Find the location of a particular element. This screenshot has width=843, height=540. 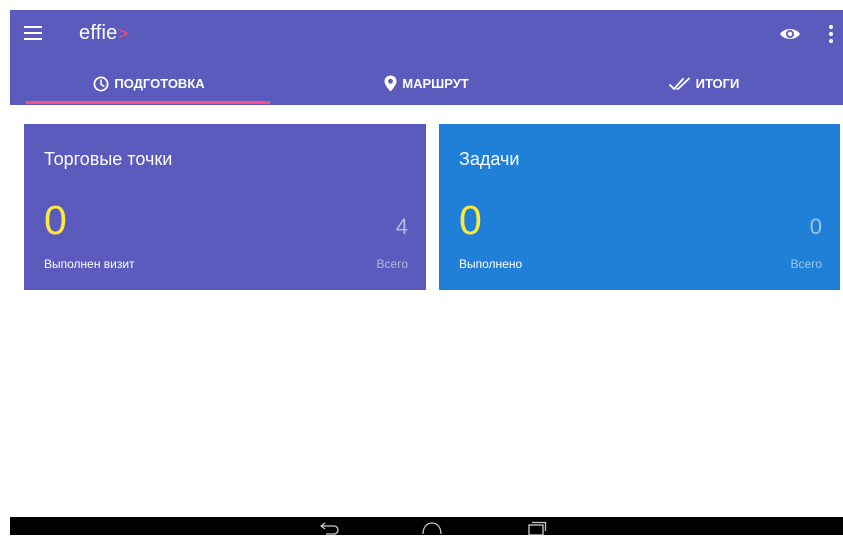

tab-preparation: ПОДГОТОВКА is located at coordinates (149, 83).